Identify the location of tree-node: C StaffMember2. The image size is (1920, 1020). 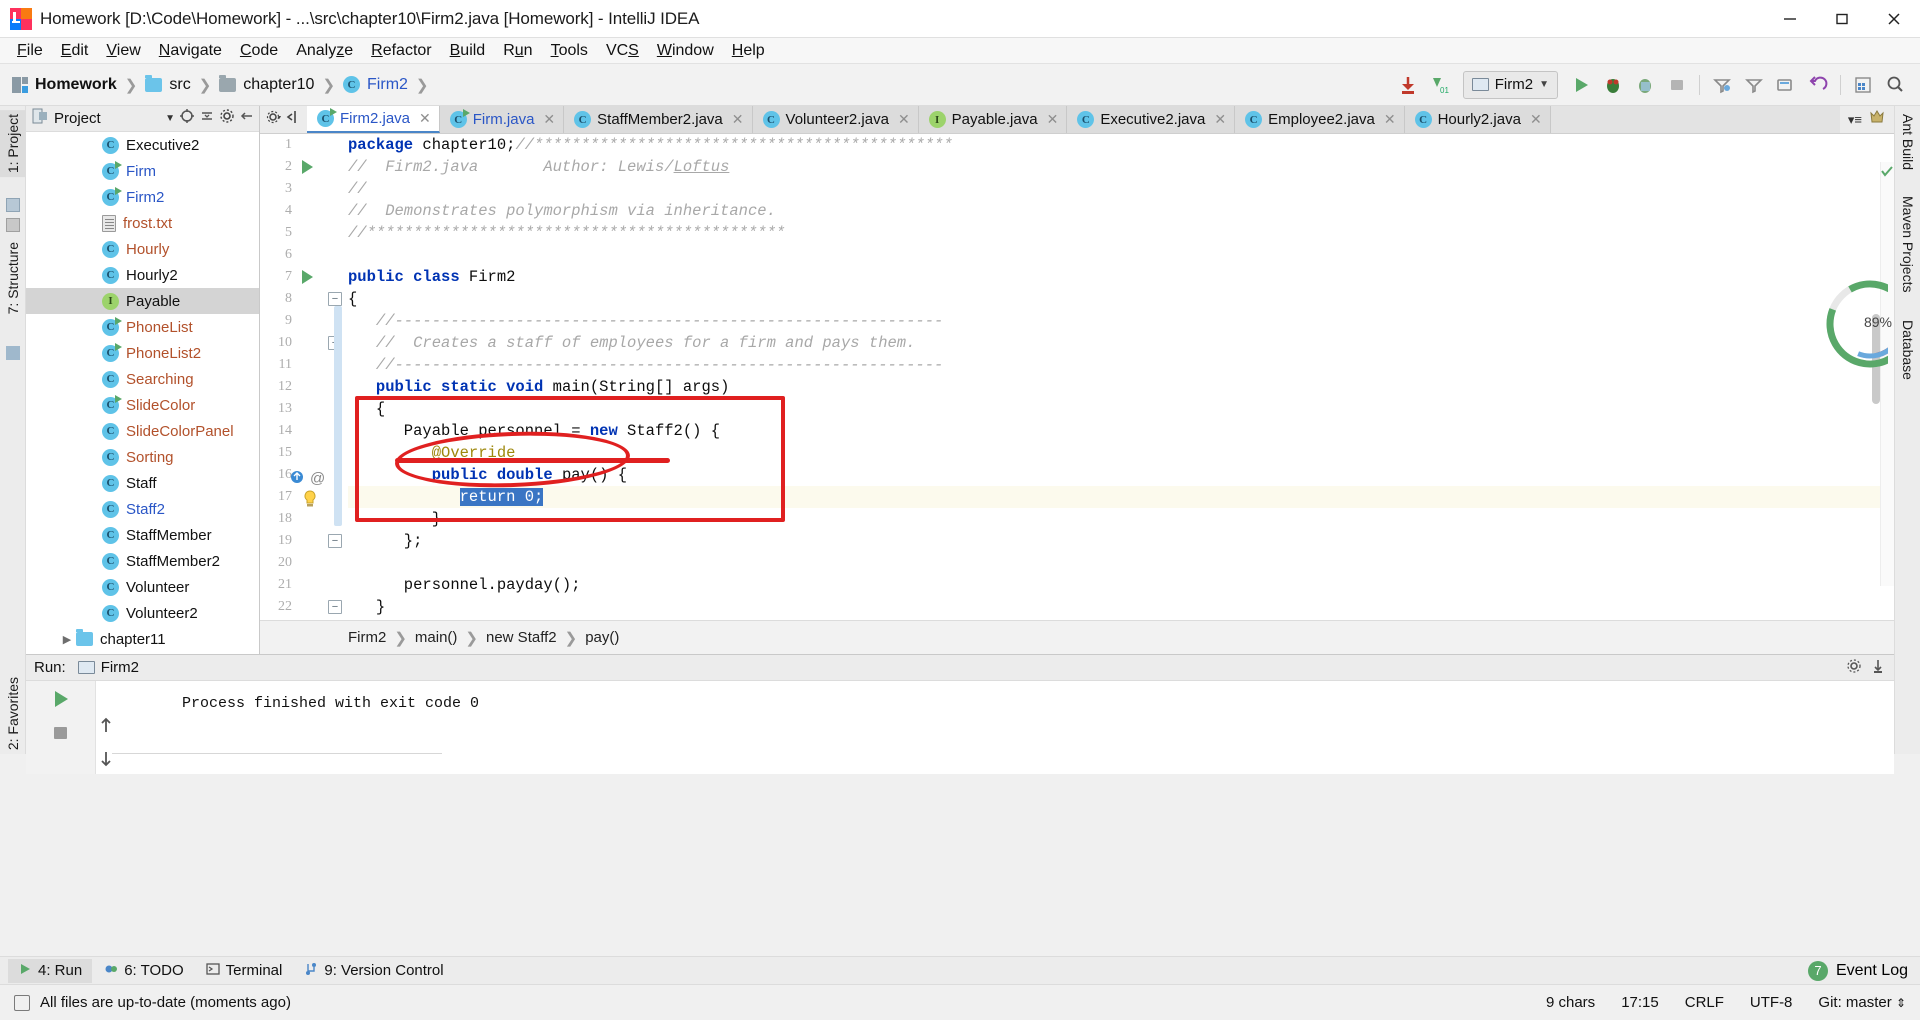
(142, 561).